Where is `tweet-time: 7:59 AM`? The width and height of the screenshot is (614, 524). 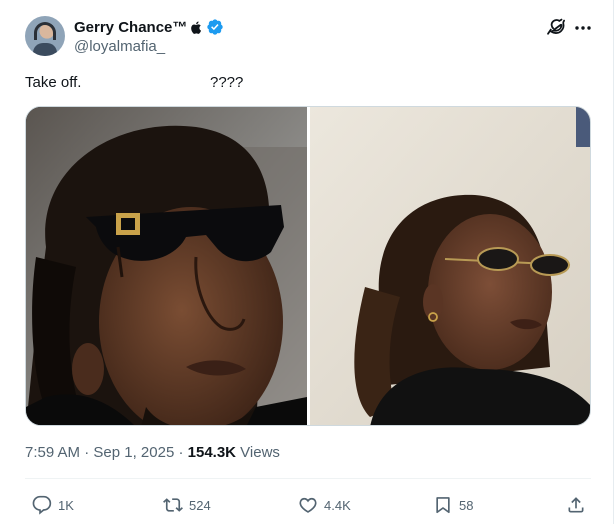
tweet-time: 7:59 AM is located at coordinates (52, 452).